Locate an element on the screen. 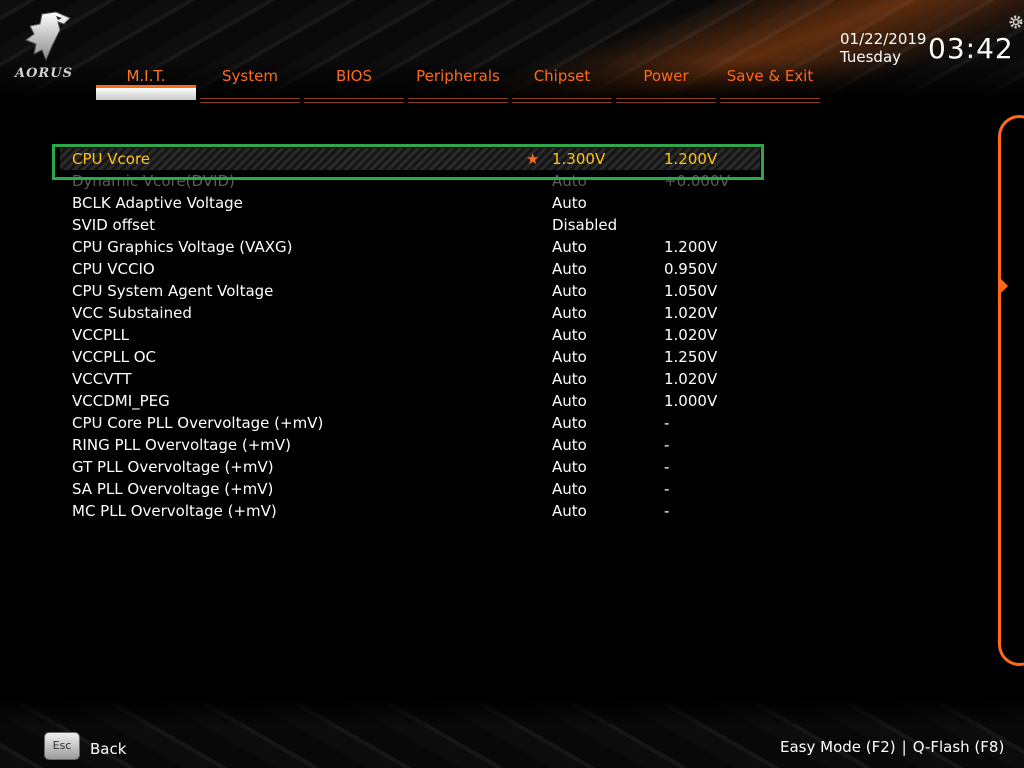 This screenshot has height=768, width=1024. setting-row-sa-pll: SA PLL Overvoltage (+mV) Auto - is located at coordinates (410, 489).